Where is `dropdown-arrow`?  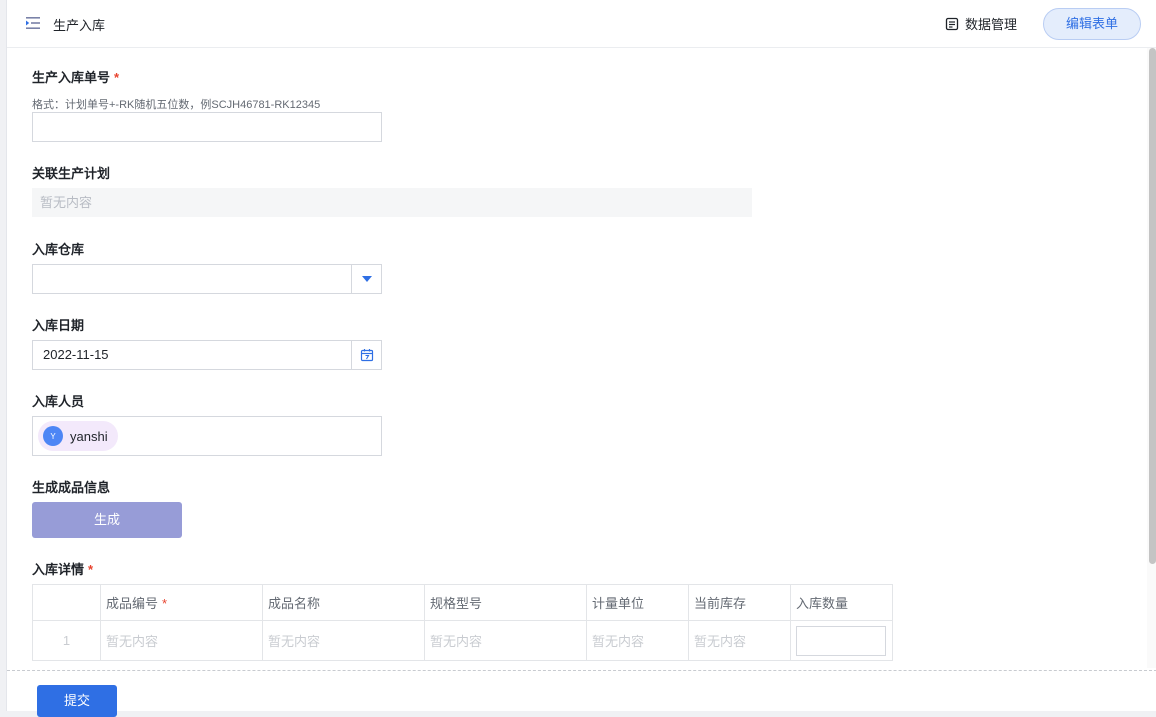 dropdown-arrow is located at coordinates (366, 279).